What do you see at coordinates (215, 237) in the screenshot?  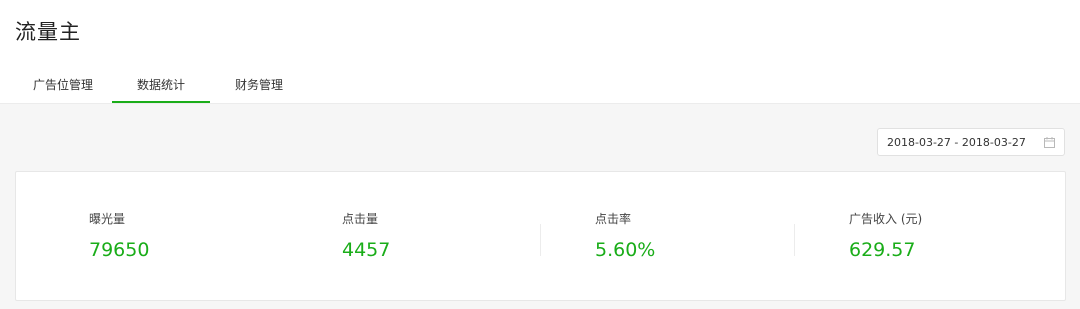 I see `stat-impressions: 曝光量 79650` at bounding box center [215, 237].